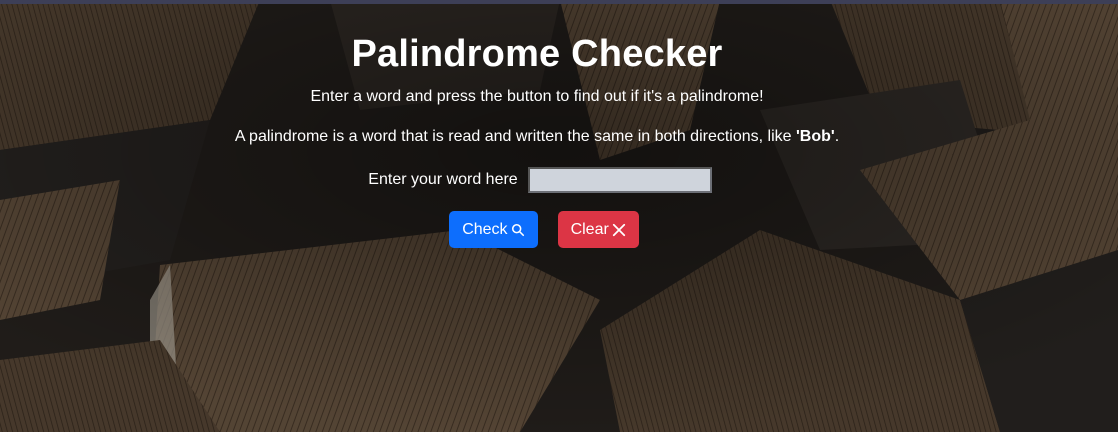 This screenshot has width=1118, height=432. I want to click on definition-example: 'Bob', so click(815, 136).